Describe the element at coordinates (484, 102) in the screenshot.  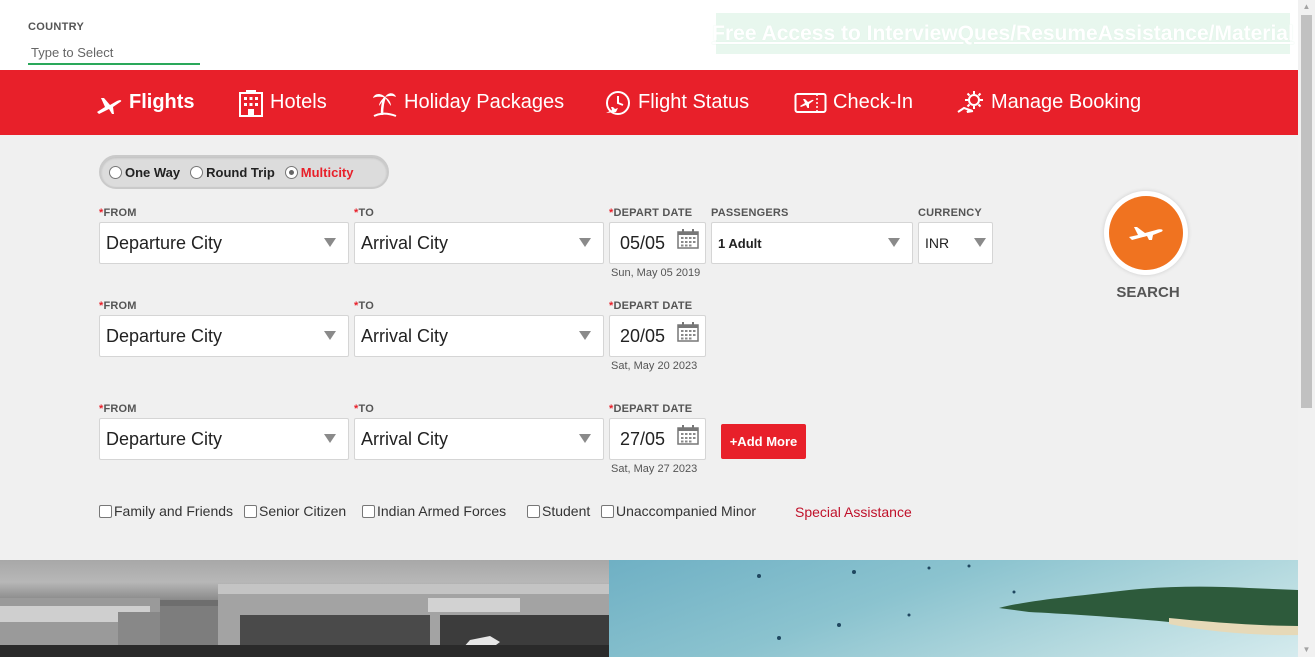
I see `nav-holiday-packages-label: Holiday Packages` at that location.